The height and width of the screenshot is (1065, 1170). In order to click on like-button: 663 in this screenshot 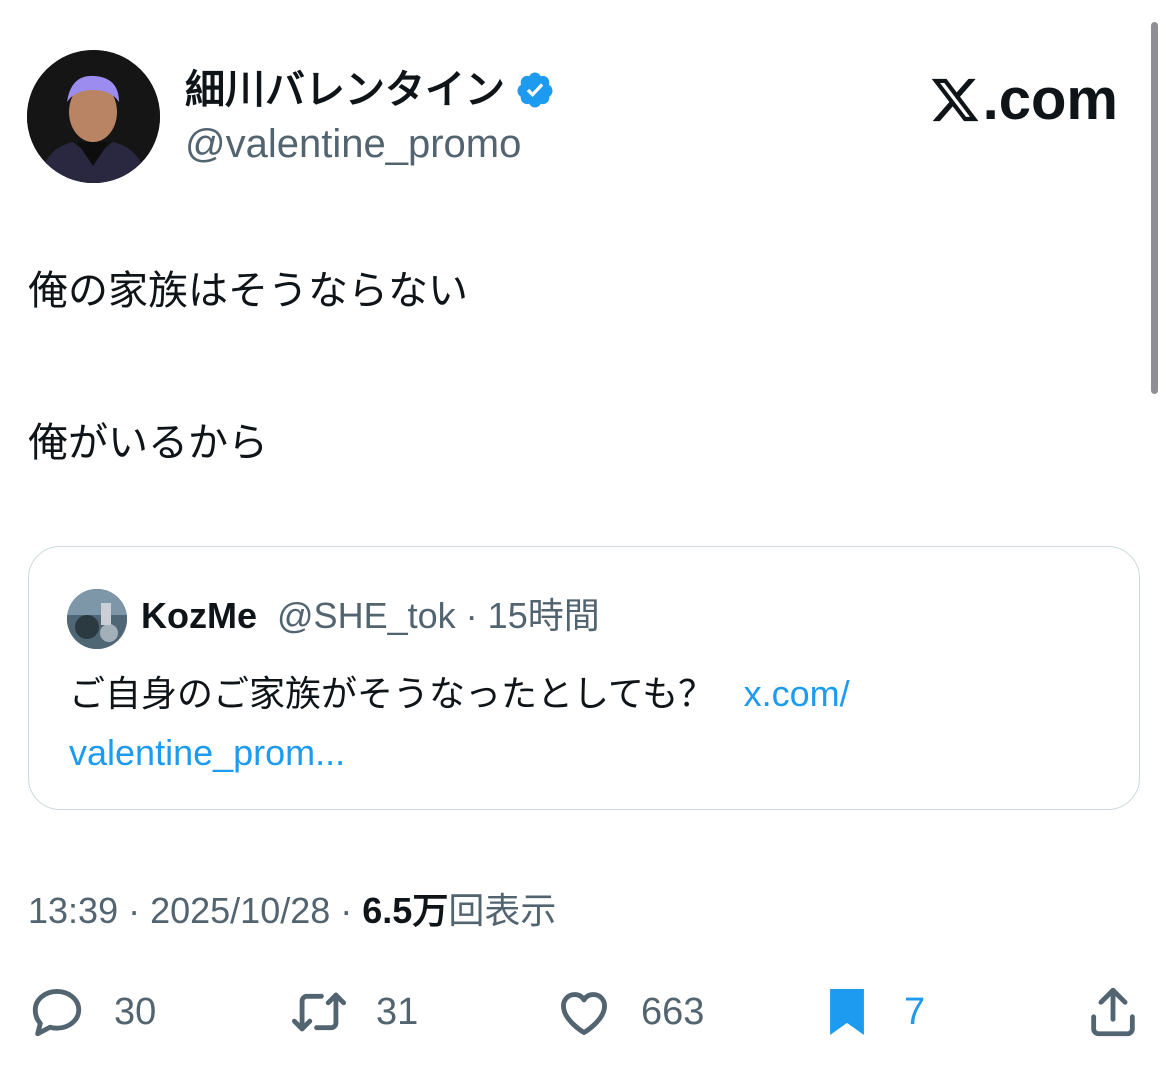, I will do `click(629, 1012)`.